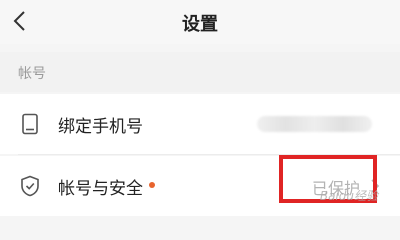 The height and width of the screenshot is (240, 400). Describe the element at coordinates (348, 196) in the screenshot. I see `watermark: Baidu经验` at that location.